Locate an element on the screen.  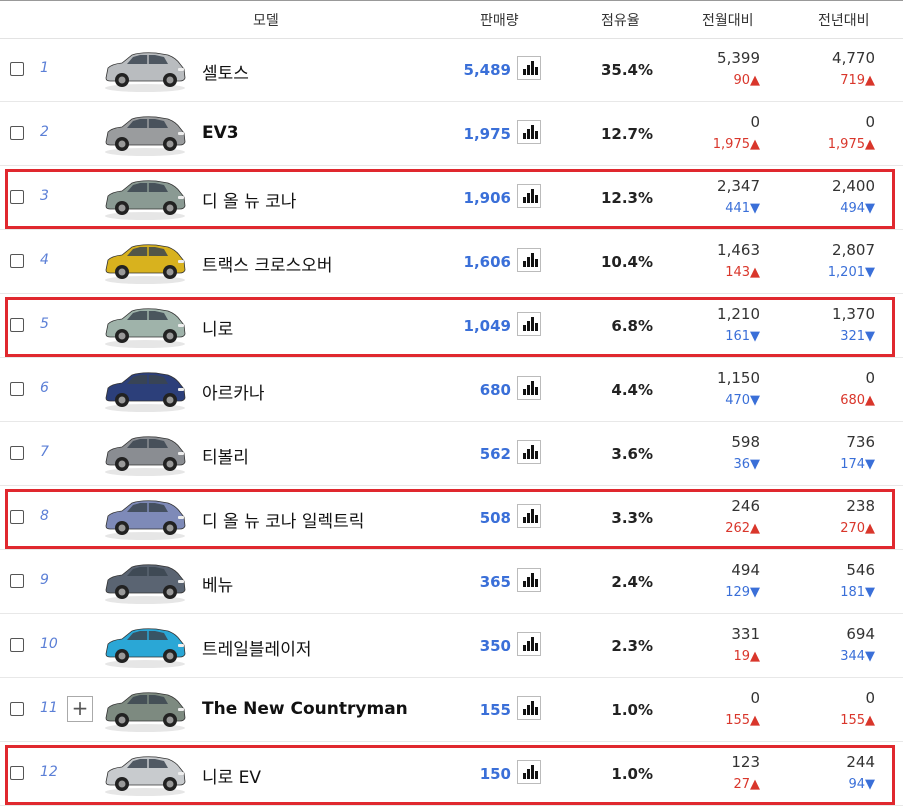
yoy-cell: 546 181▼ is located at coordinates (815, 582).